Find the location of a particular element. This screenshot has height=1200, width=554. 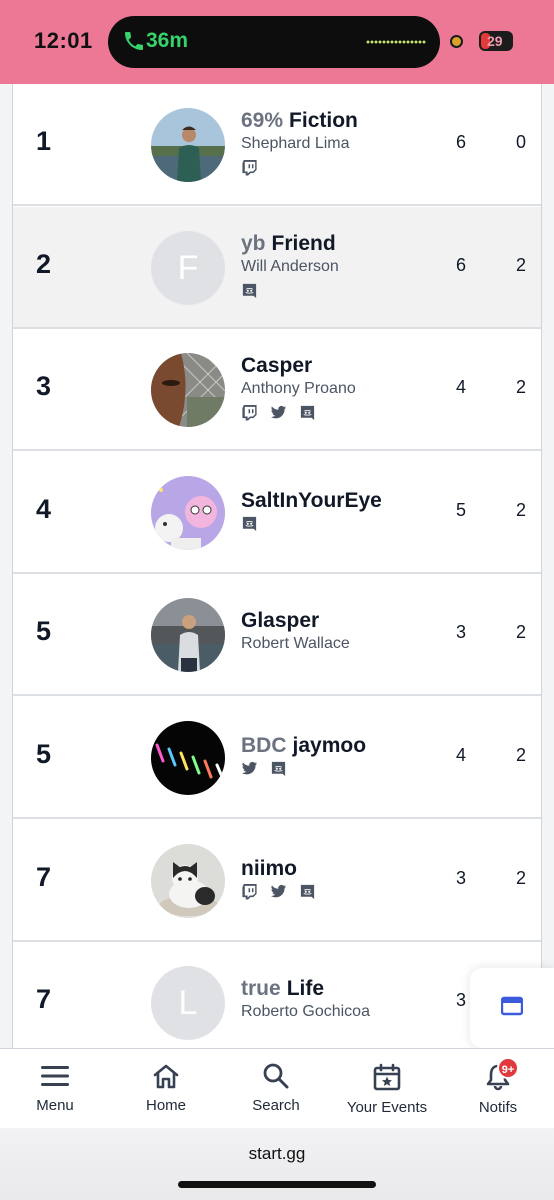

window-icon is located at coordinates (512, 1006).